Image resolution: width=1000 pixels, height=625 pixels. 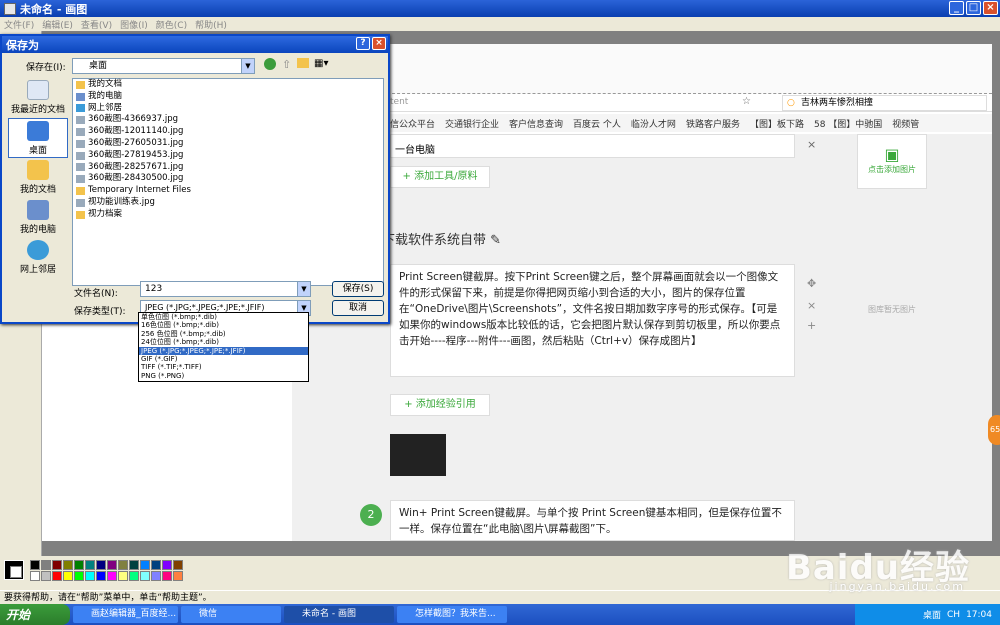 I want to click on place-my-documents: 我的文档, so click(x=38, y=178).